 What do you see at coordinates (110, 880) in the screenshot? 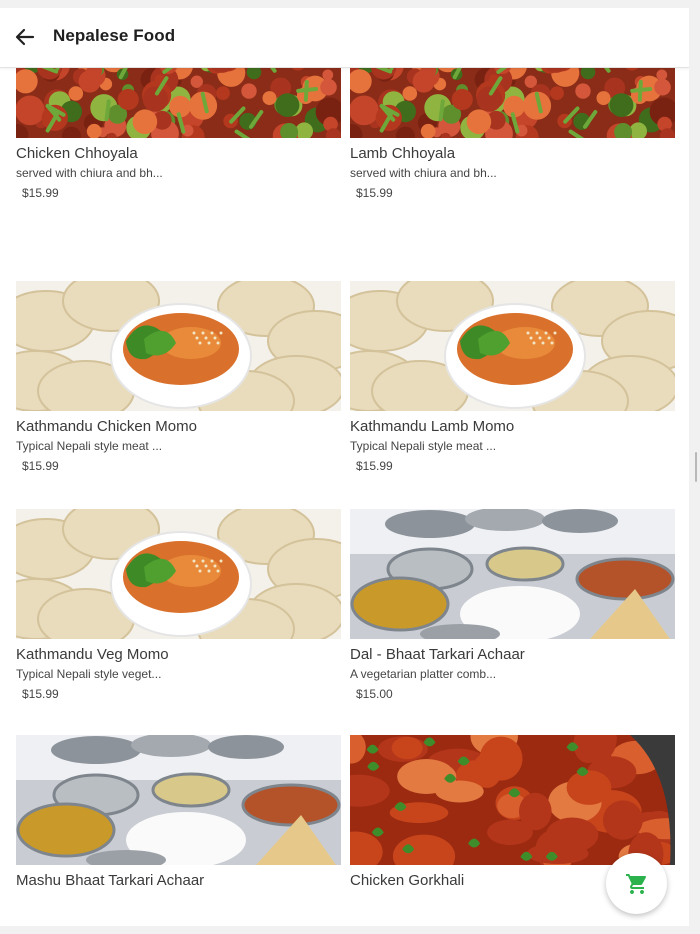
I see `menu-item-name: Mashu Bhaat Tarkari Achaar` at bounding box center [110, 880].